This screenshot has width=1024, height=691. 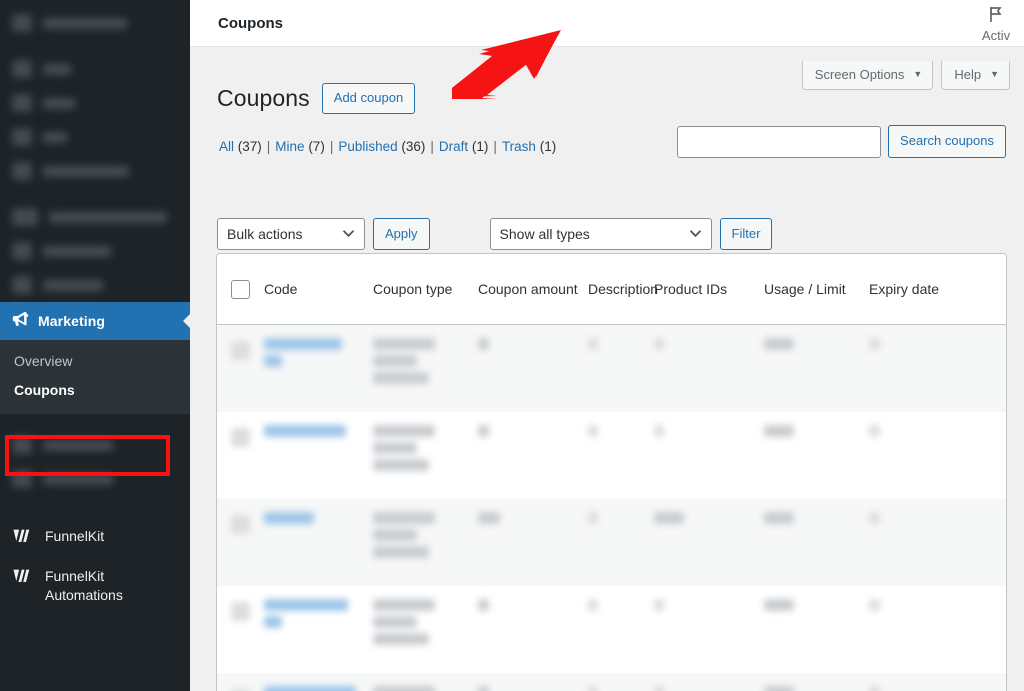 I want to click on sidebar-funnelkit-group: FunnelKit FunnelKit Automations, so click(x=95, y=561).